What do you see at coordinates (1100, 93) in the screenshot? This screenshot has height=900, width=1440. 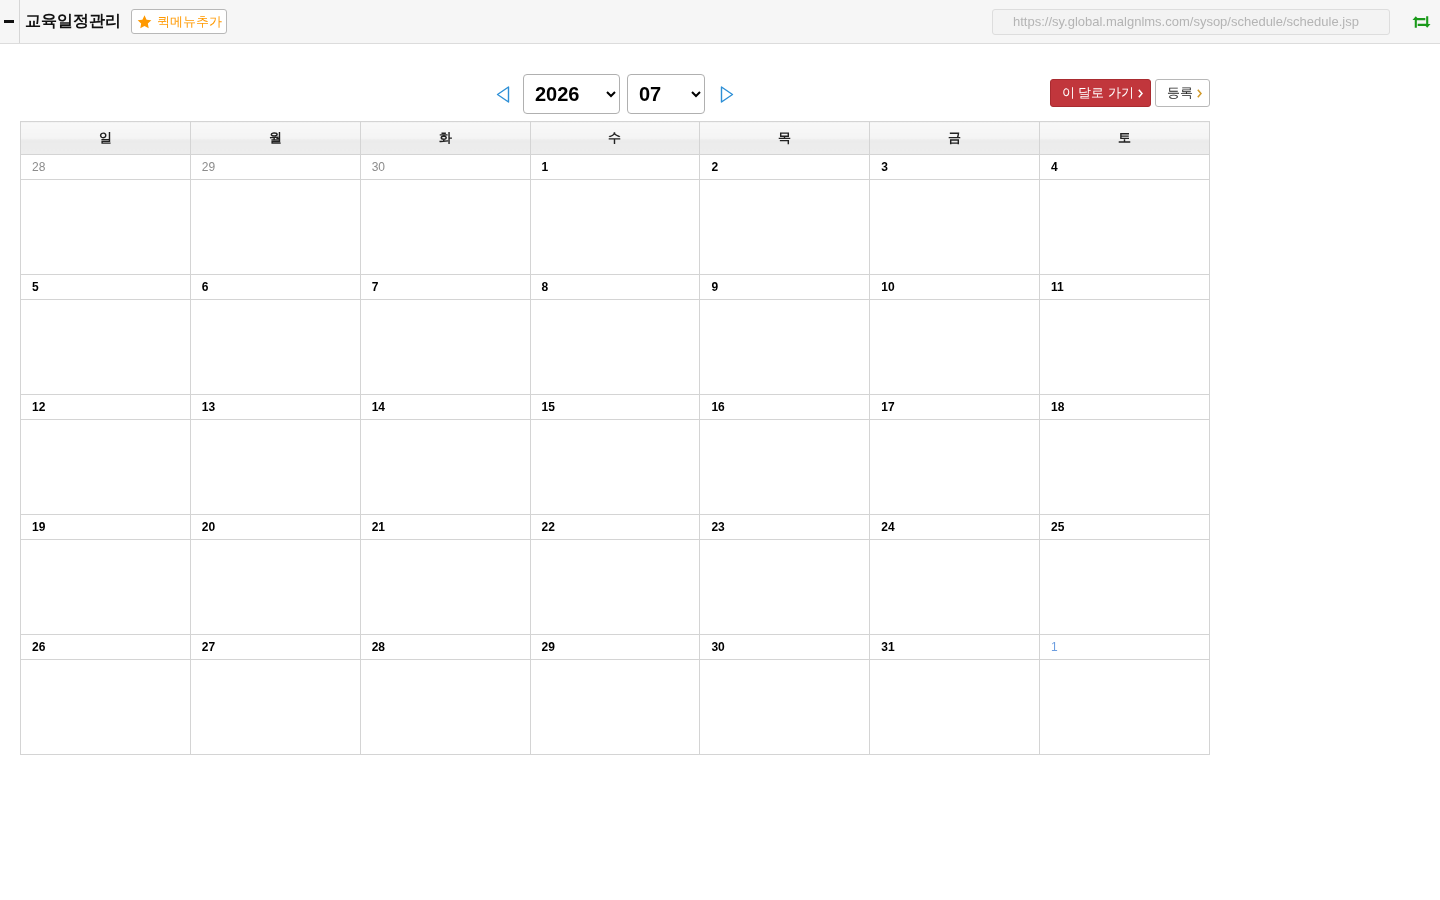 I see `action-button: 이 달로 가기` at bounding box center [1100, 93].